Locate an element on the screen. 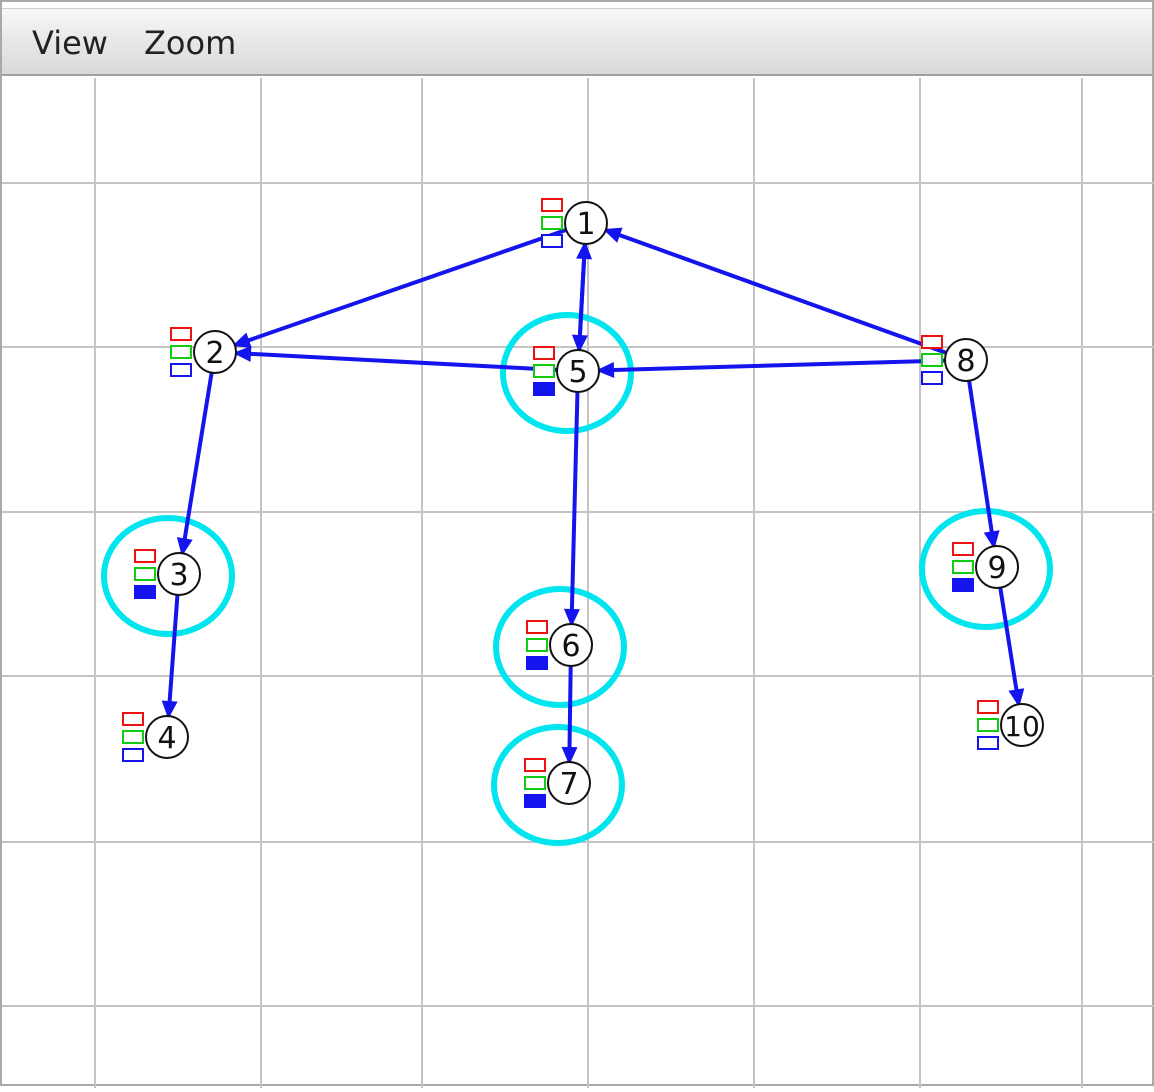  node-8: 8 is located at coordinates (954, 360).